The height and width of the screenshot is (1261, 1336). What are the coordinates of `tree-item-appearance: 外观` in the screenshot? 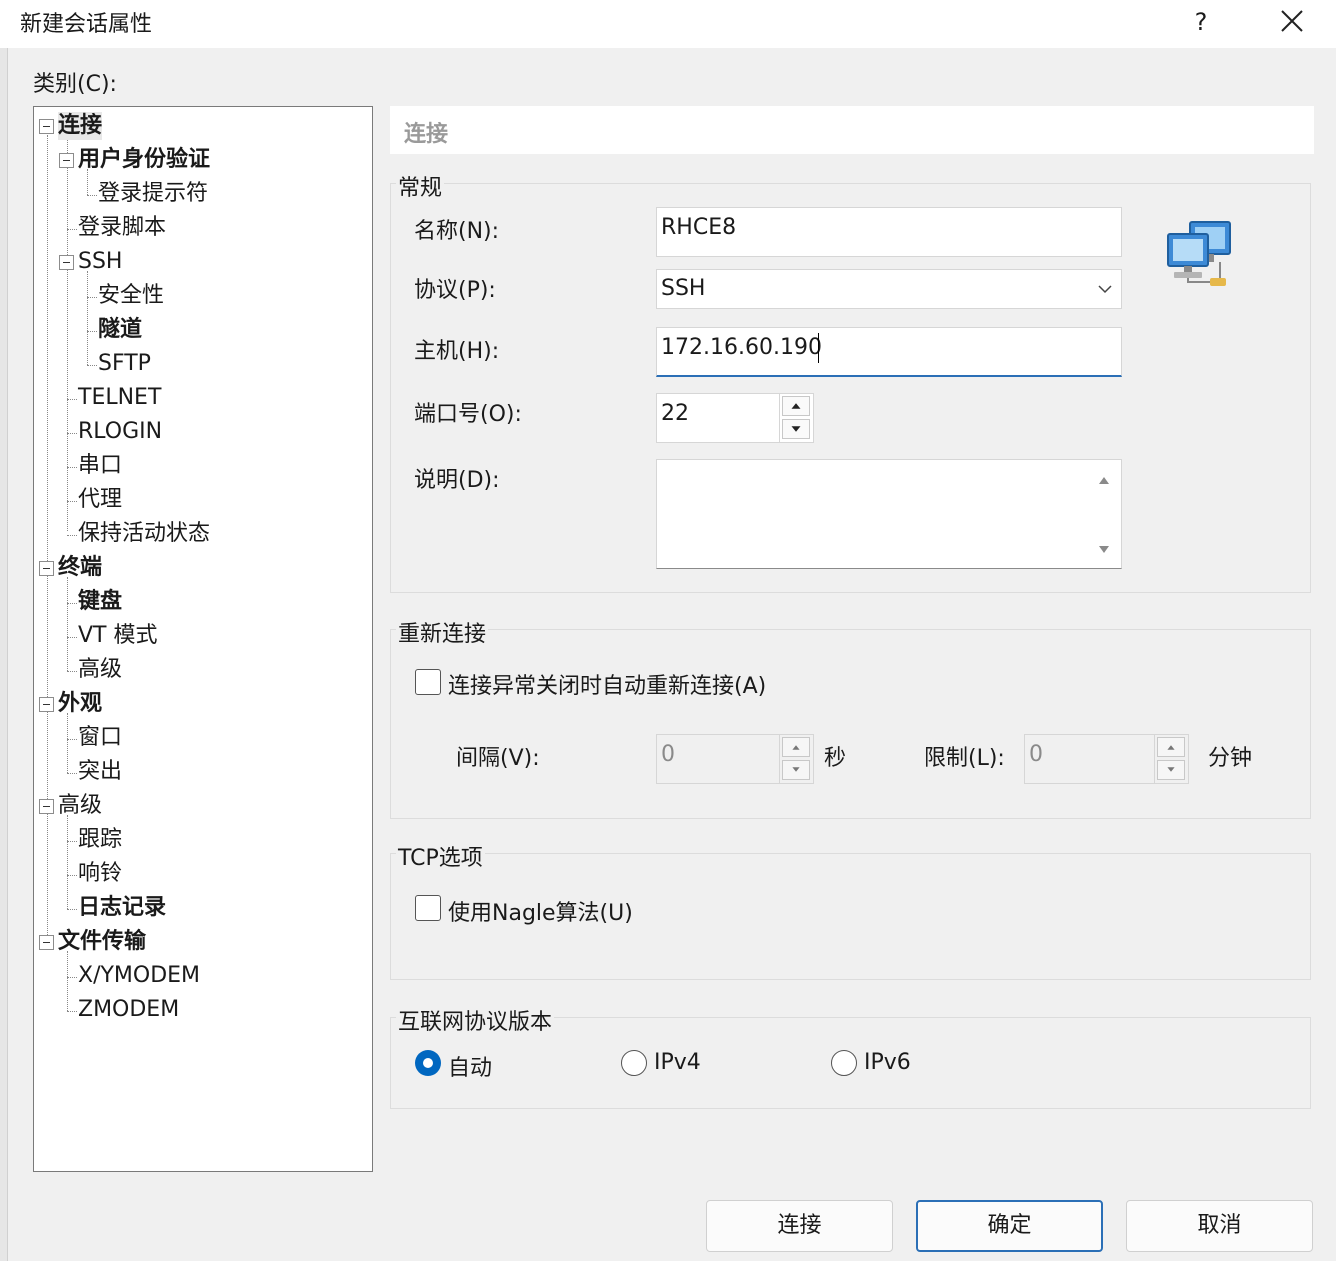 It's located at (80, 704).